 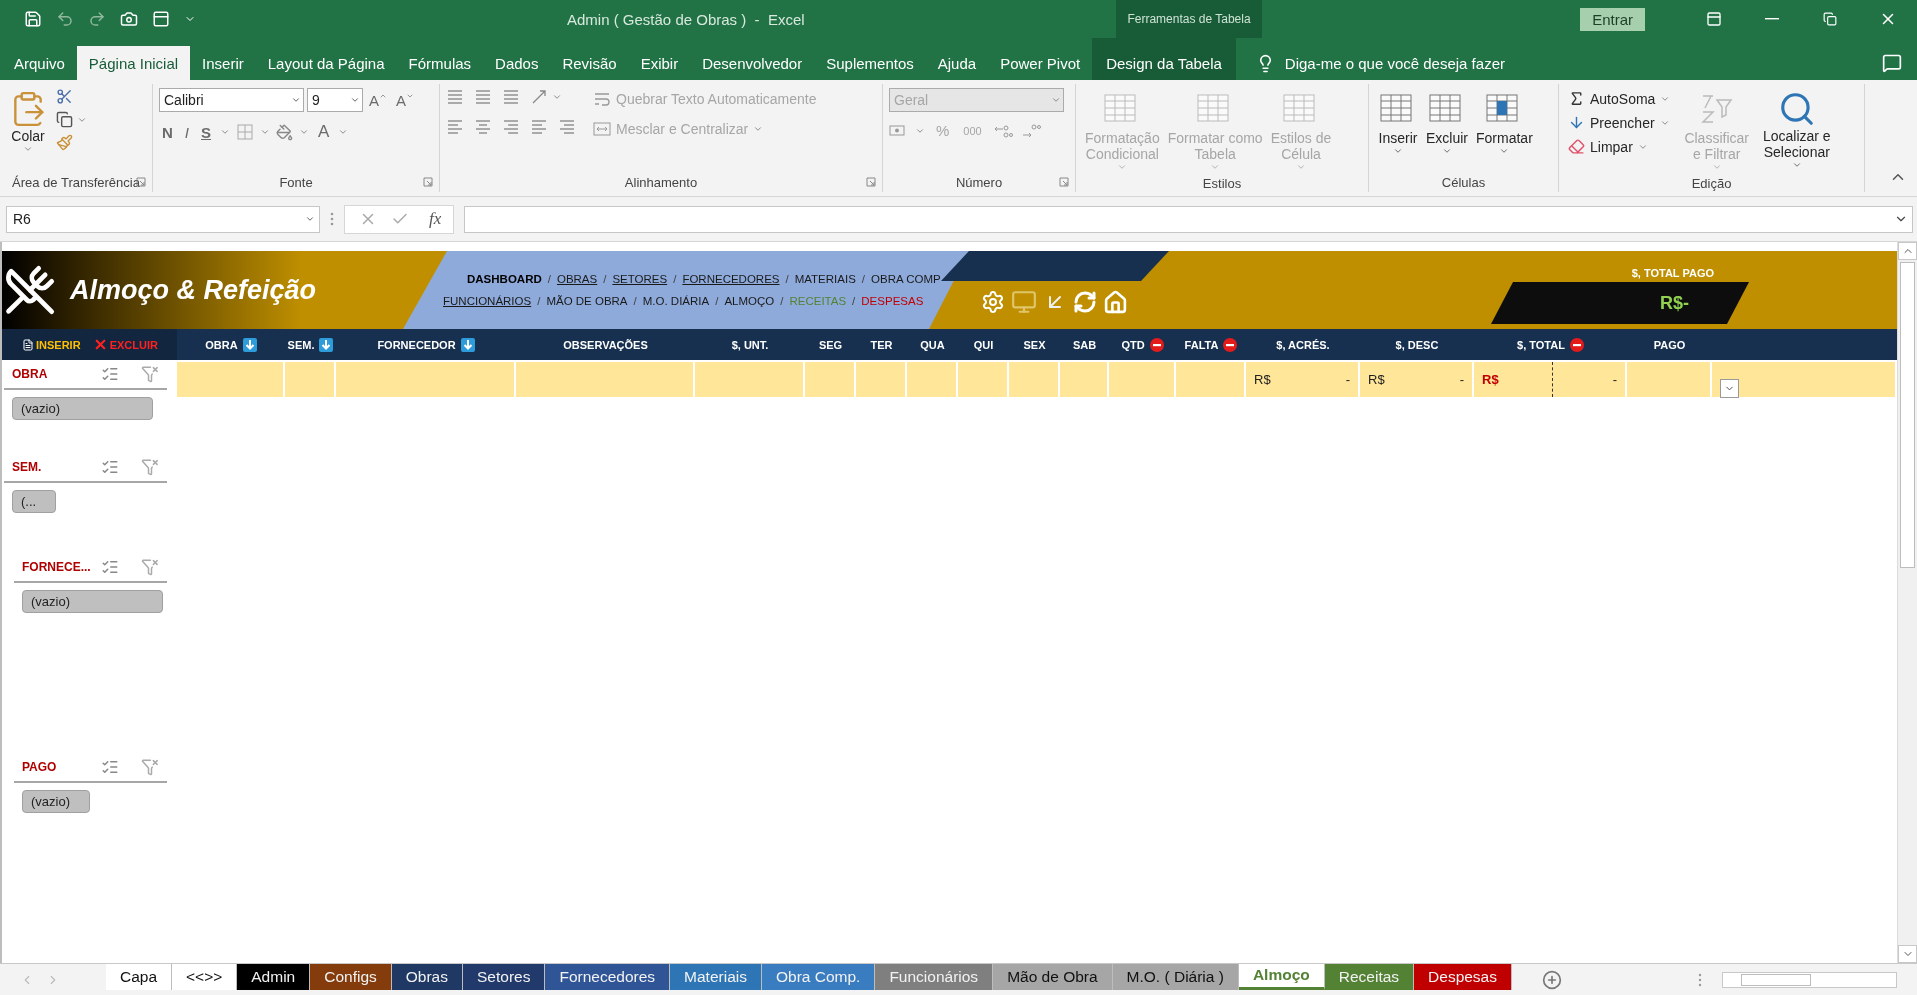 What do you see at coordinates (245, 132) in the screenshot?
I see `borders-icon` at bounding box center [245, 132].